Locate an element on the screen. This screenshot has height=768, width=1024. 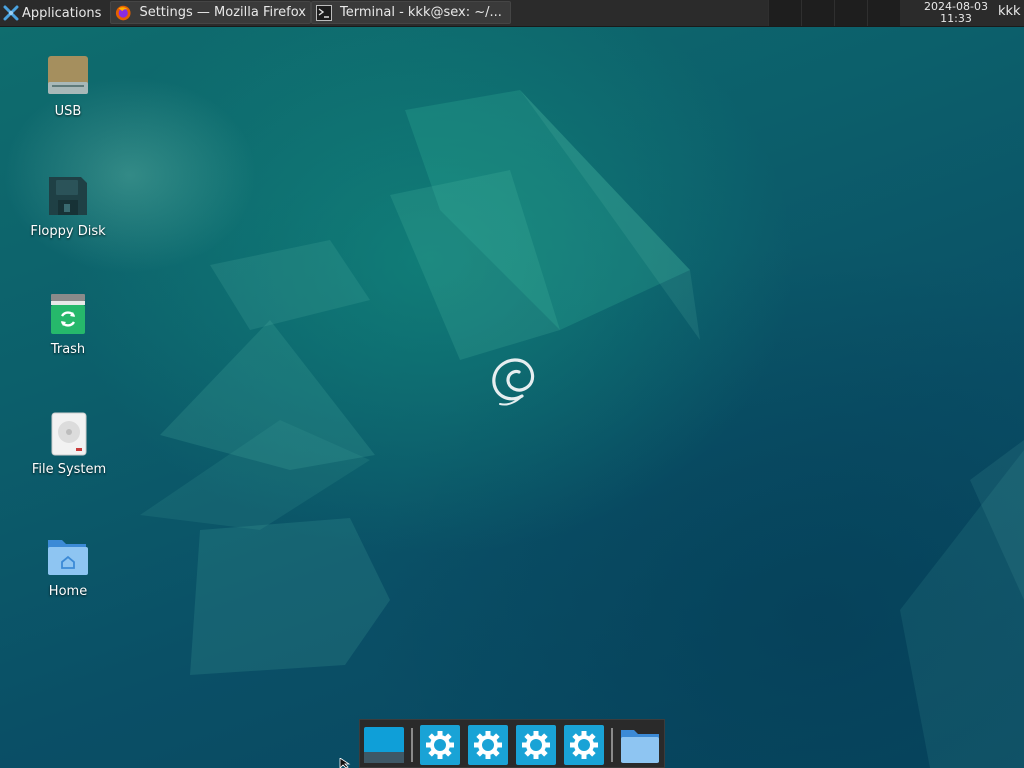
dock-show-desktop-button is located at coordinates (384, 745).